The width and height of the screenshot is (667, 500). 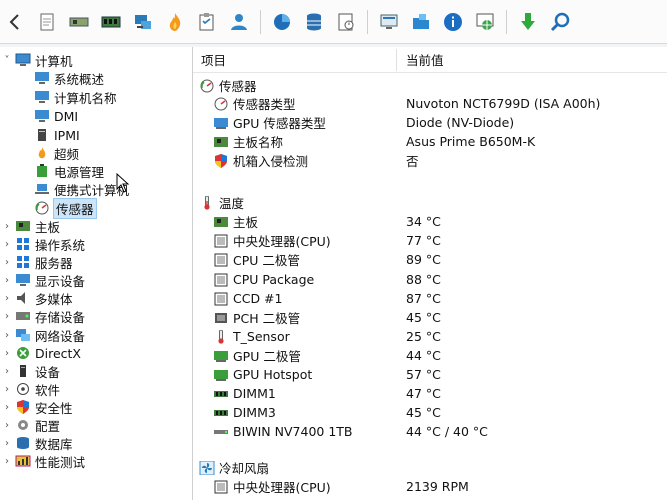 I want to click on report-icon, so click(x=346, y=22).